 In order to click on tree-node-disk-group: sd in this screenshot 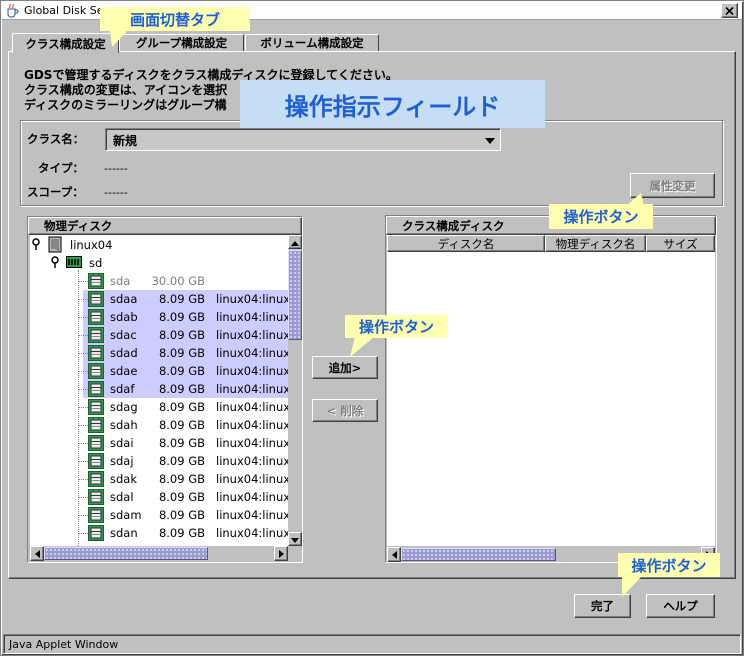, I will do `click(159, 263)`.